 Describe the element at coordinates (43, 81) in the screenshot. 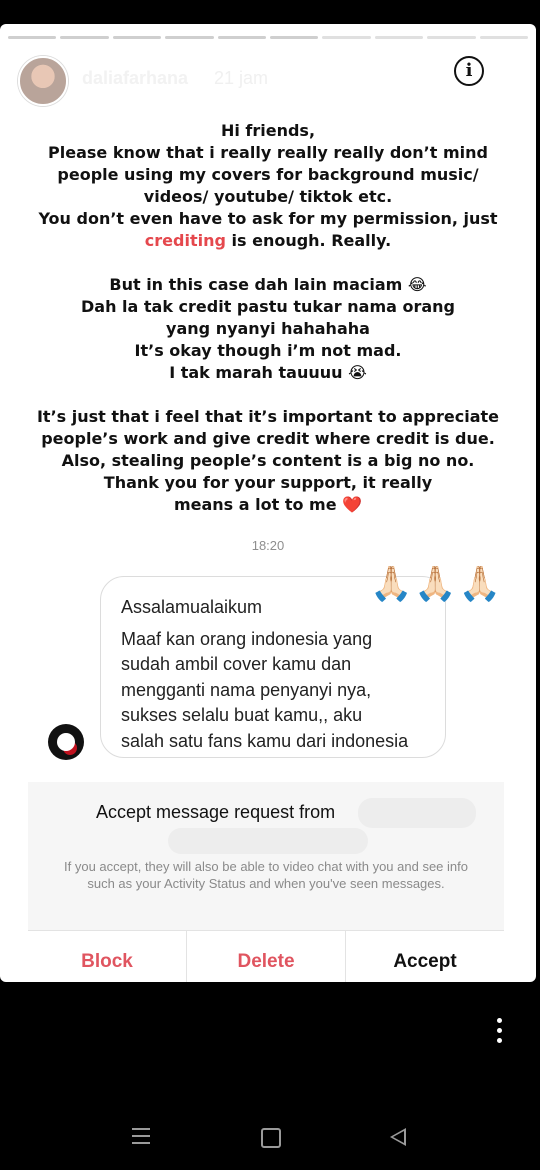

I see `profile-avatar` at that location.